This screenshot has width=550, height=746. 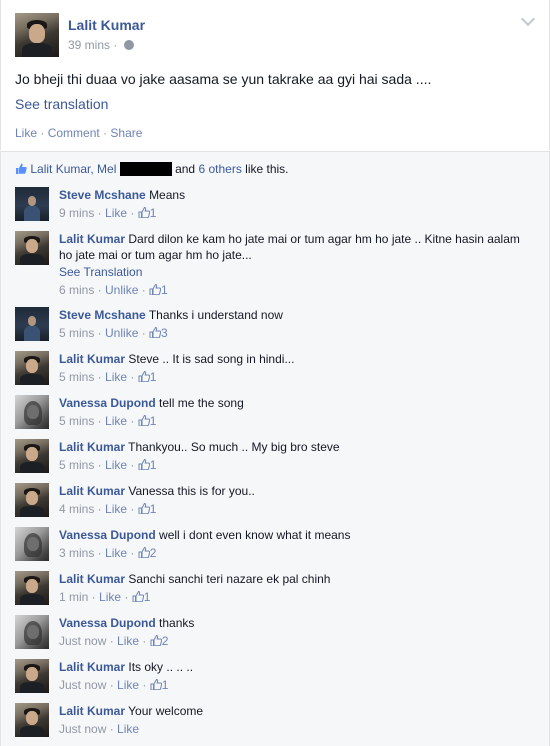 I want to click on author-avatar, so click(x=37, y=35).